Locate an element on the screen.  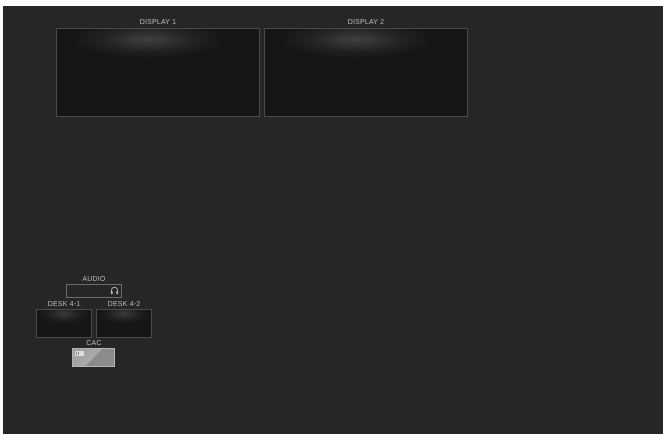
card-icon is located at coordinates (79, 353).